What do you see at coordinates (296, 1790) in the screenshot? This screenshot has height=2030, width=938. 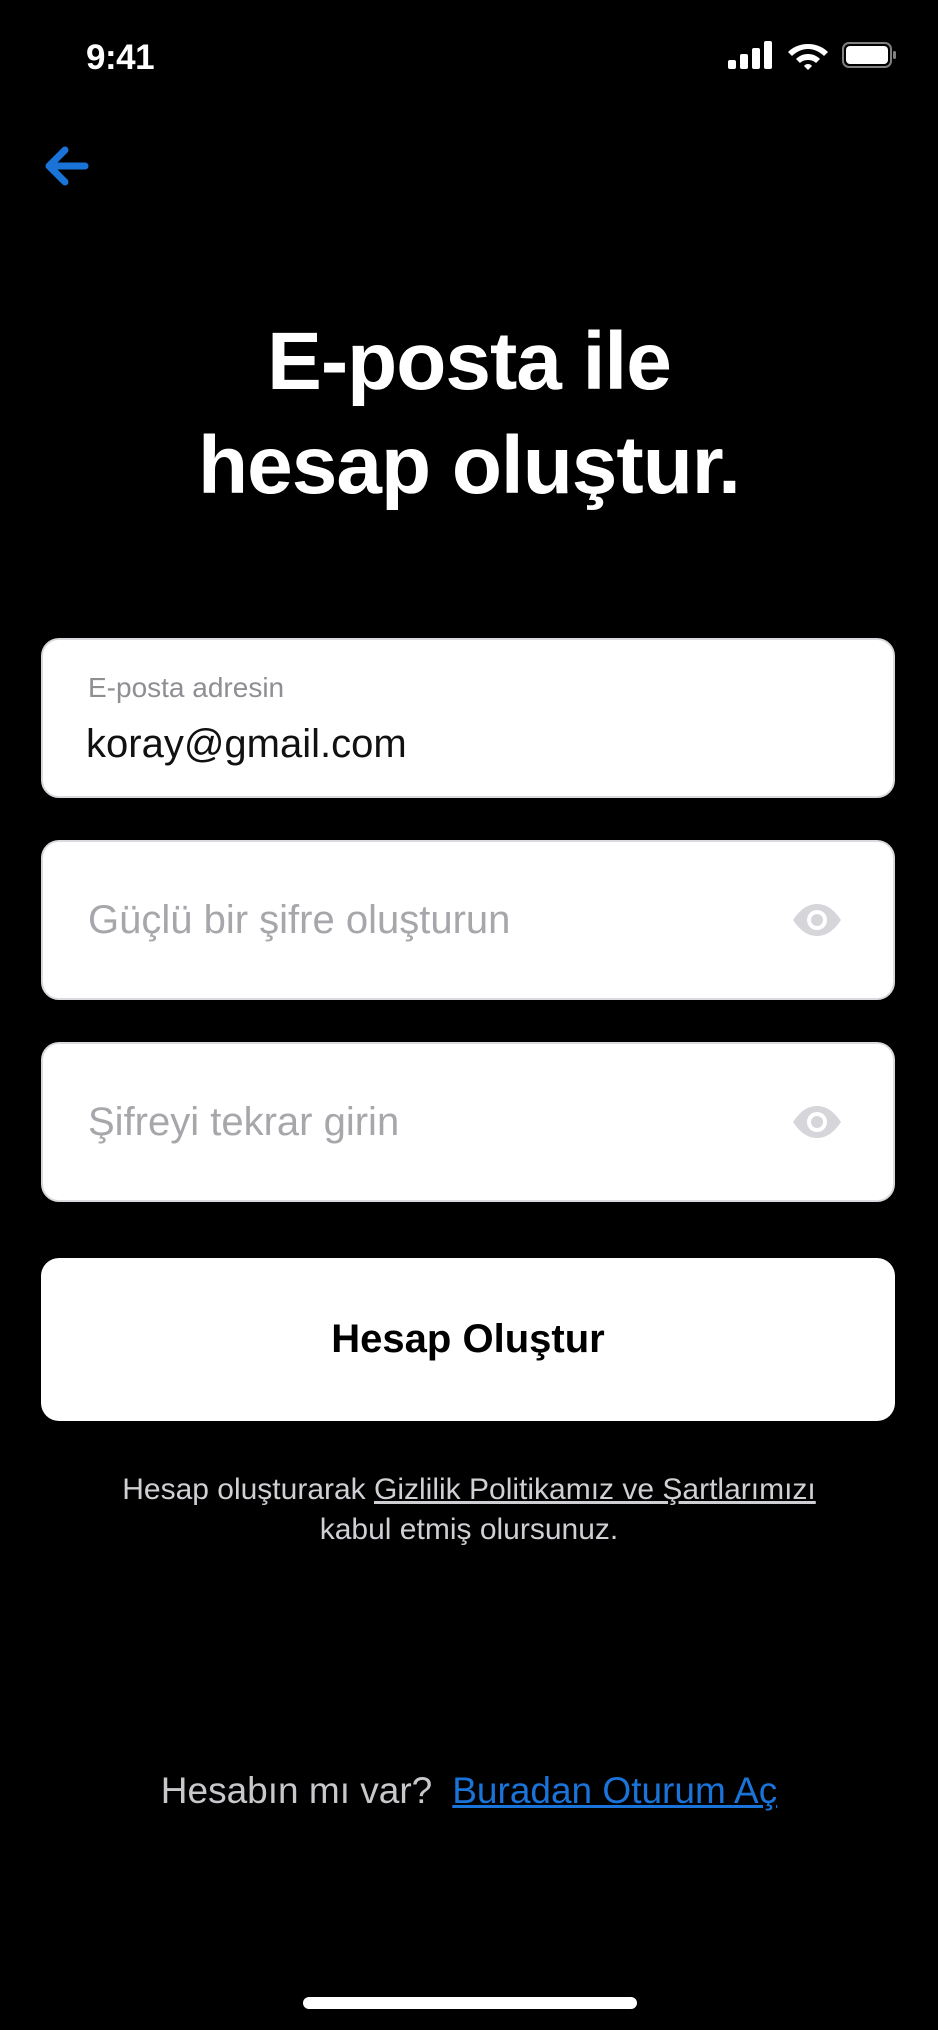 I see `signin-prompt: Hesabın mı var?` at bounding box center [296, 1790].